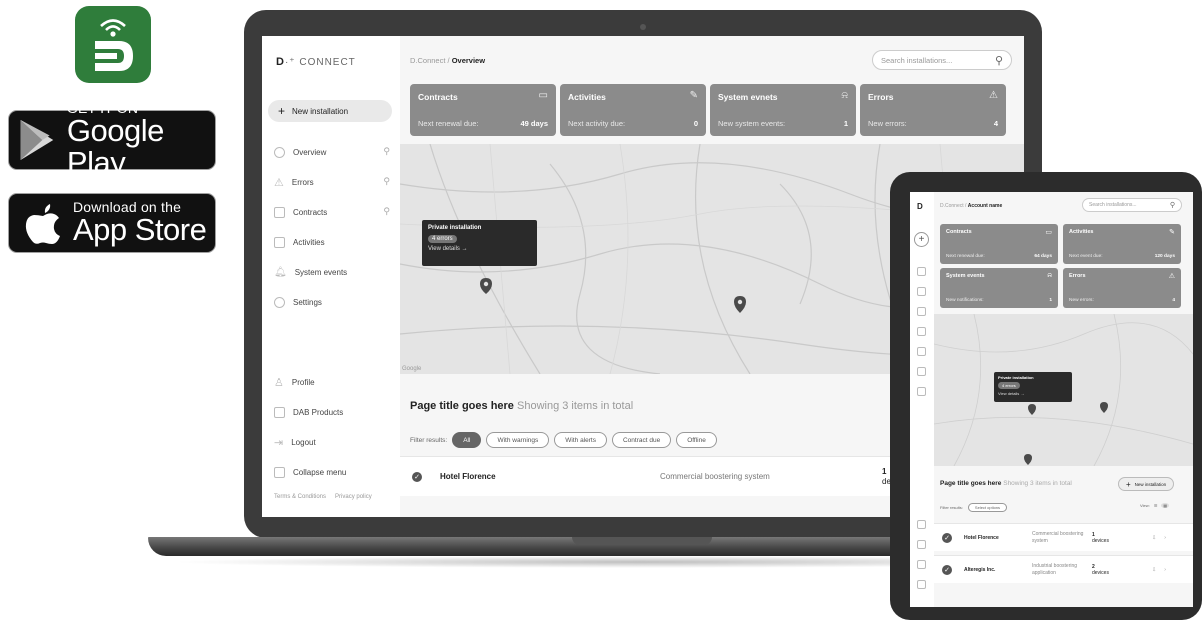  What do you see at coordinates (921, 564) in the screenshot?
I see `logout-icon` at bounding box center [921, 564].